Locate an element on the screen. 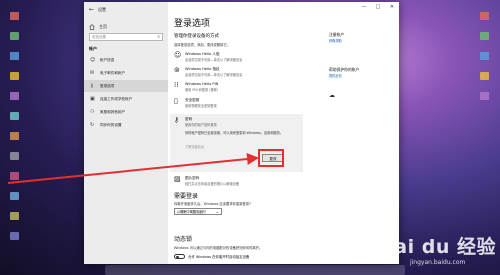 This screenshot has width=500, height=275. watermark: Bai du 经验 jingyan.baidu.com is located at coordinates (437, 249).